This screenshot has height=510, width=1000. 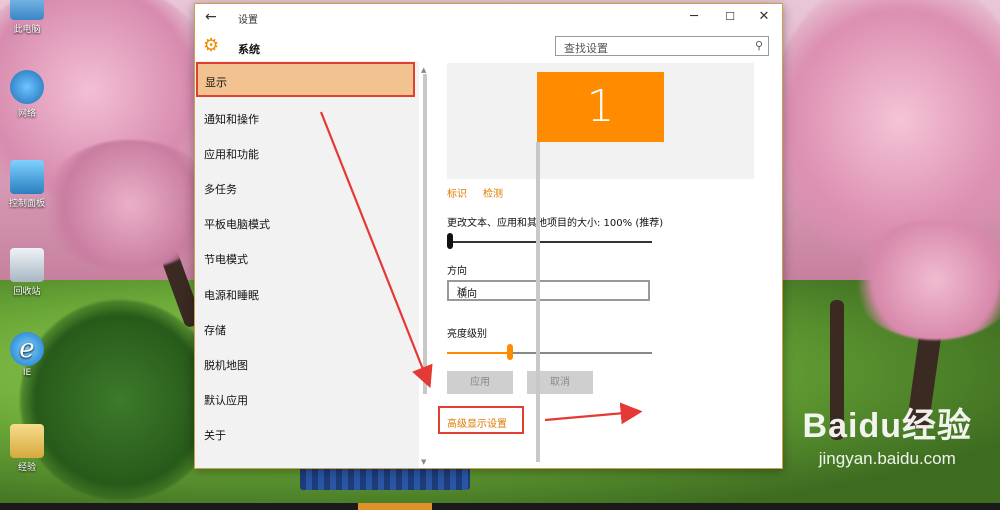 I want to click on nav-item-label: 节电模式, so click(x=226, y=259).